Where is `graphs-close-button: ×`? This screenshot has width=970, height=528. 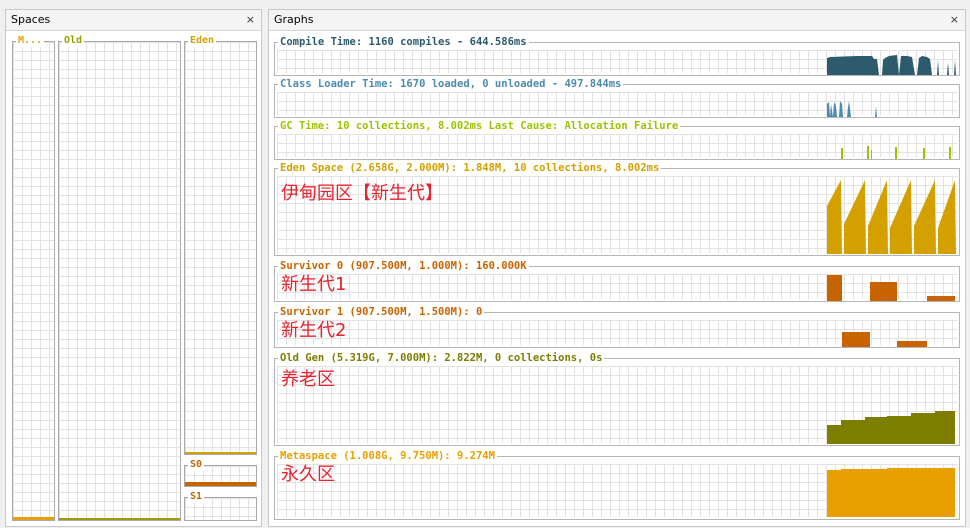 graphs-close-button: × is located at coordinates (954, 20).